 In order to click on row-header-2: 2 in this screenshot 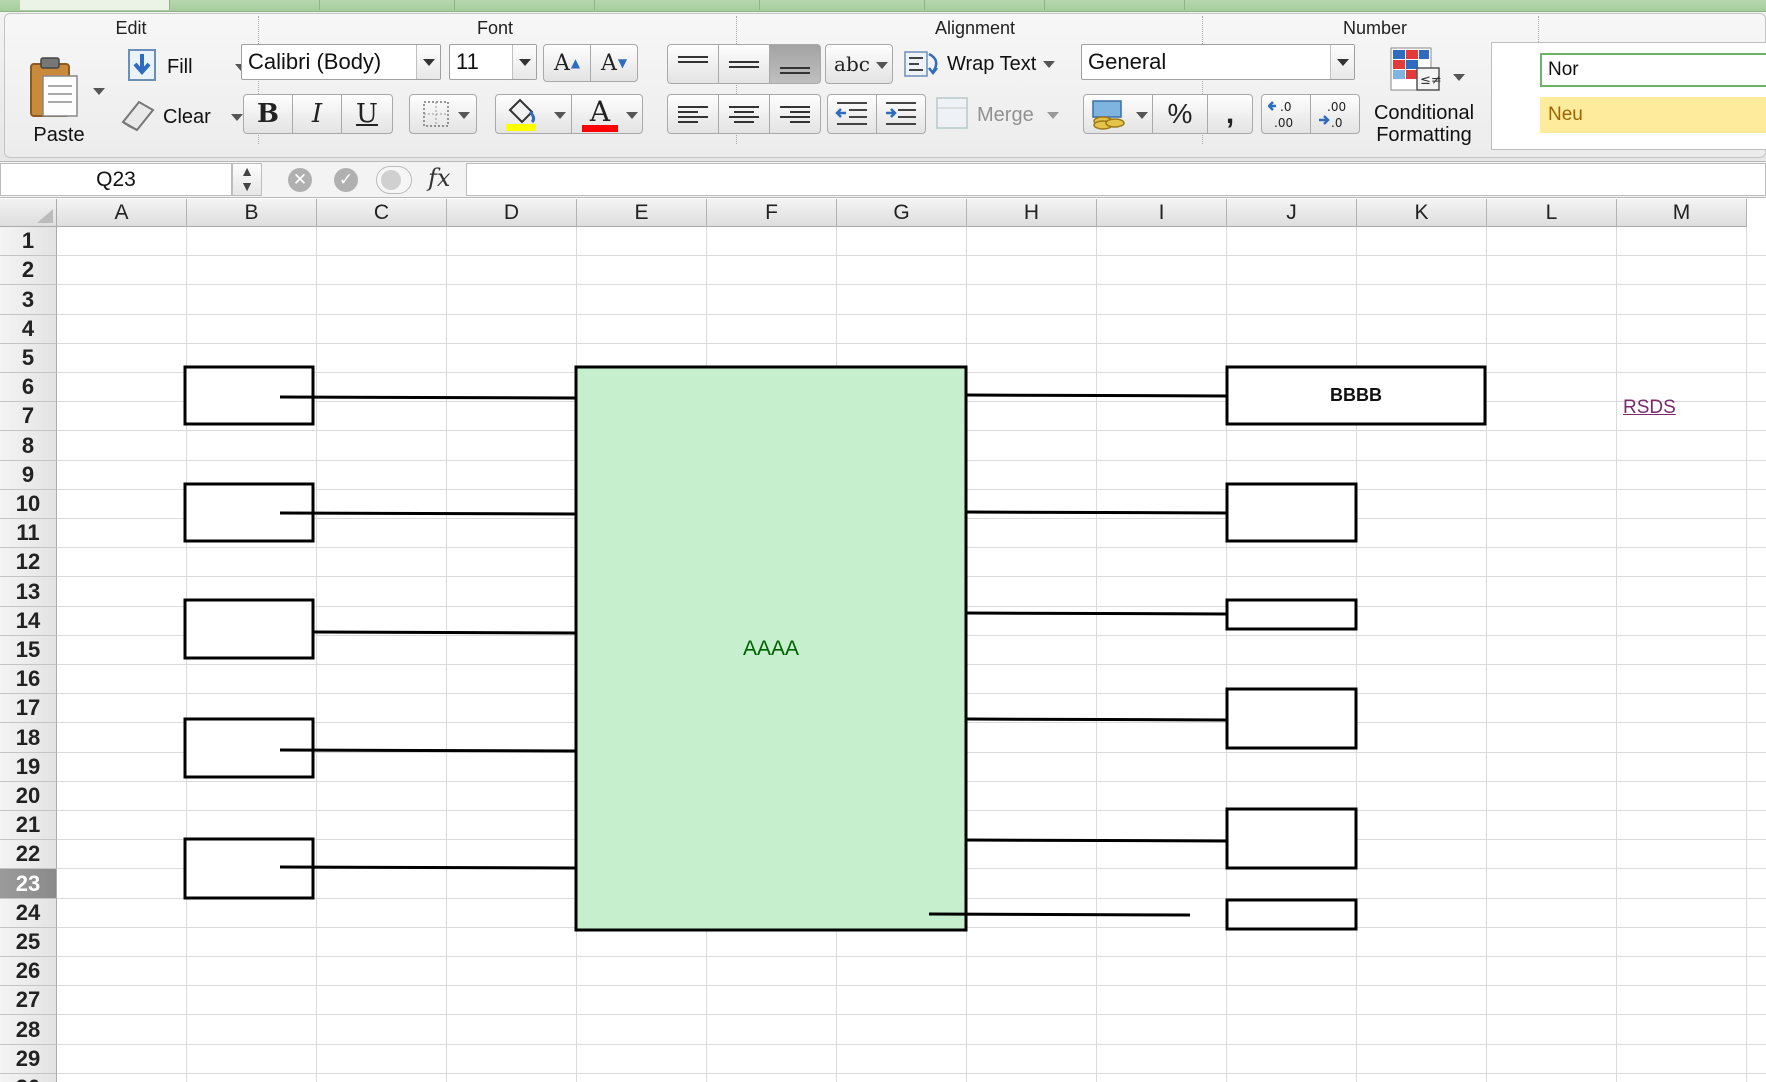, I will do `click(28, 270)`.